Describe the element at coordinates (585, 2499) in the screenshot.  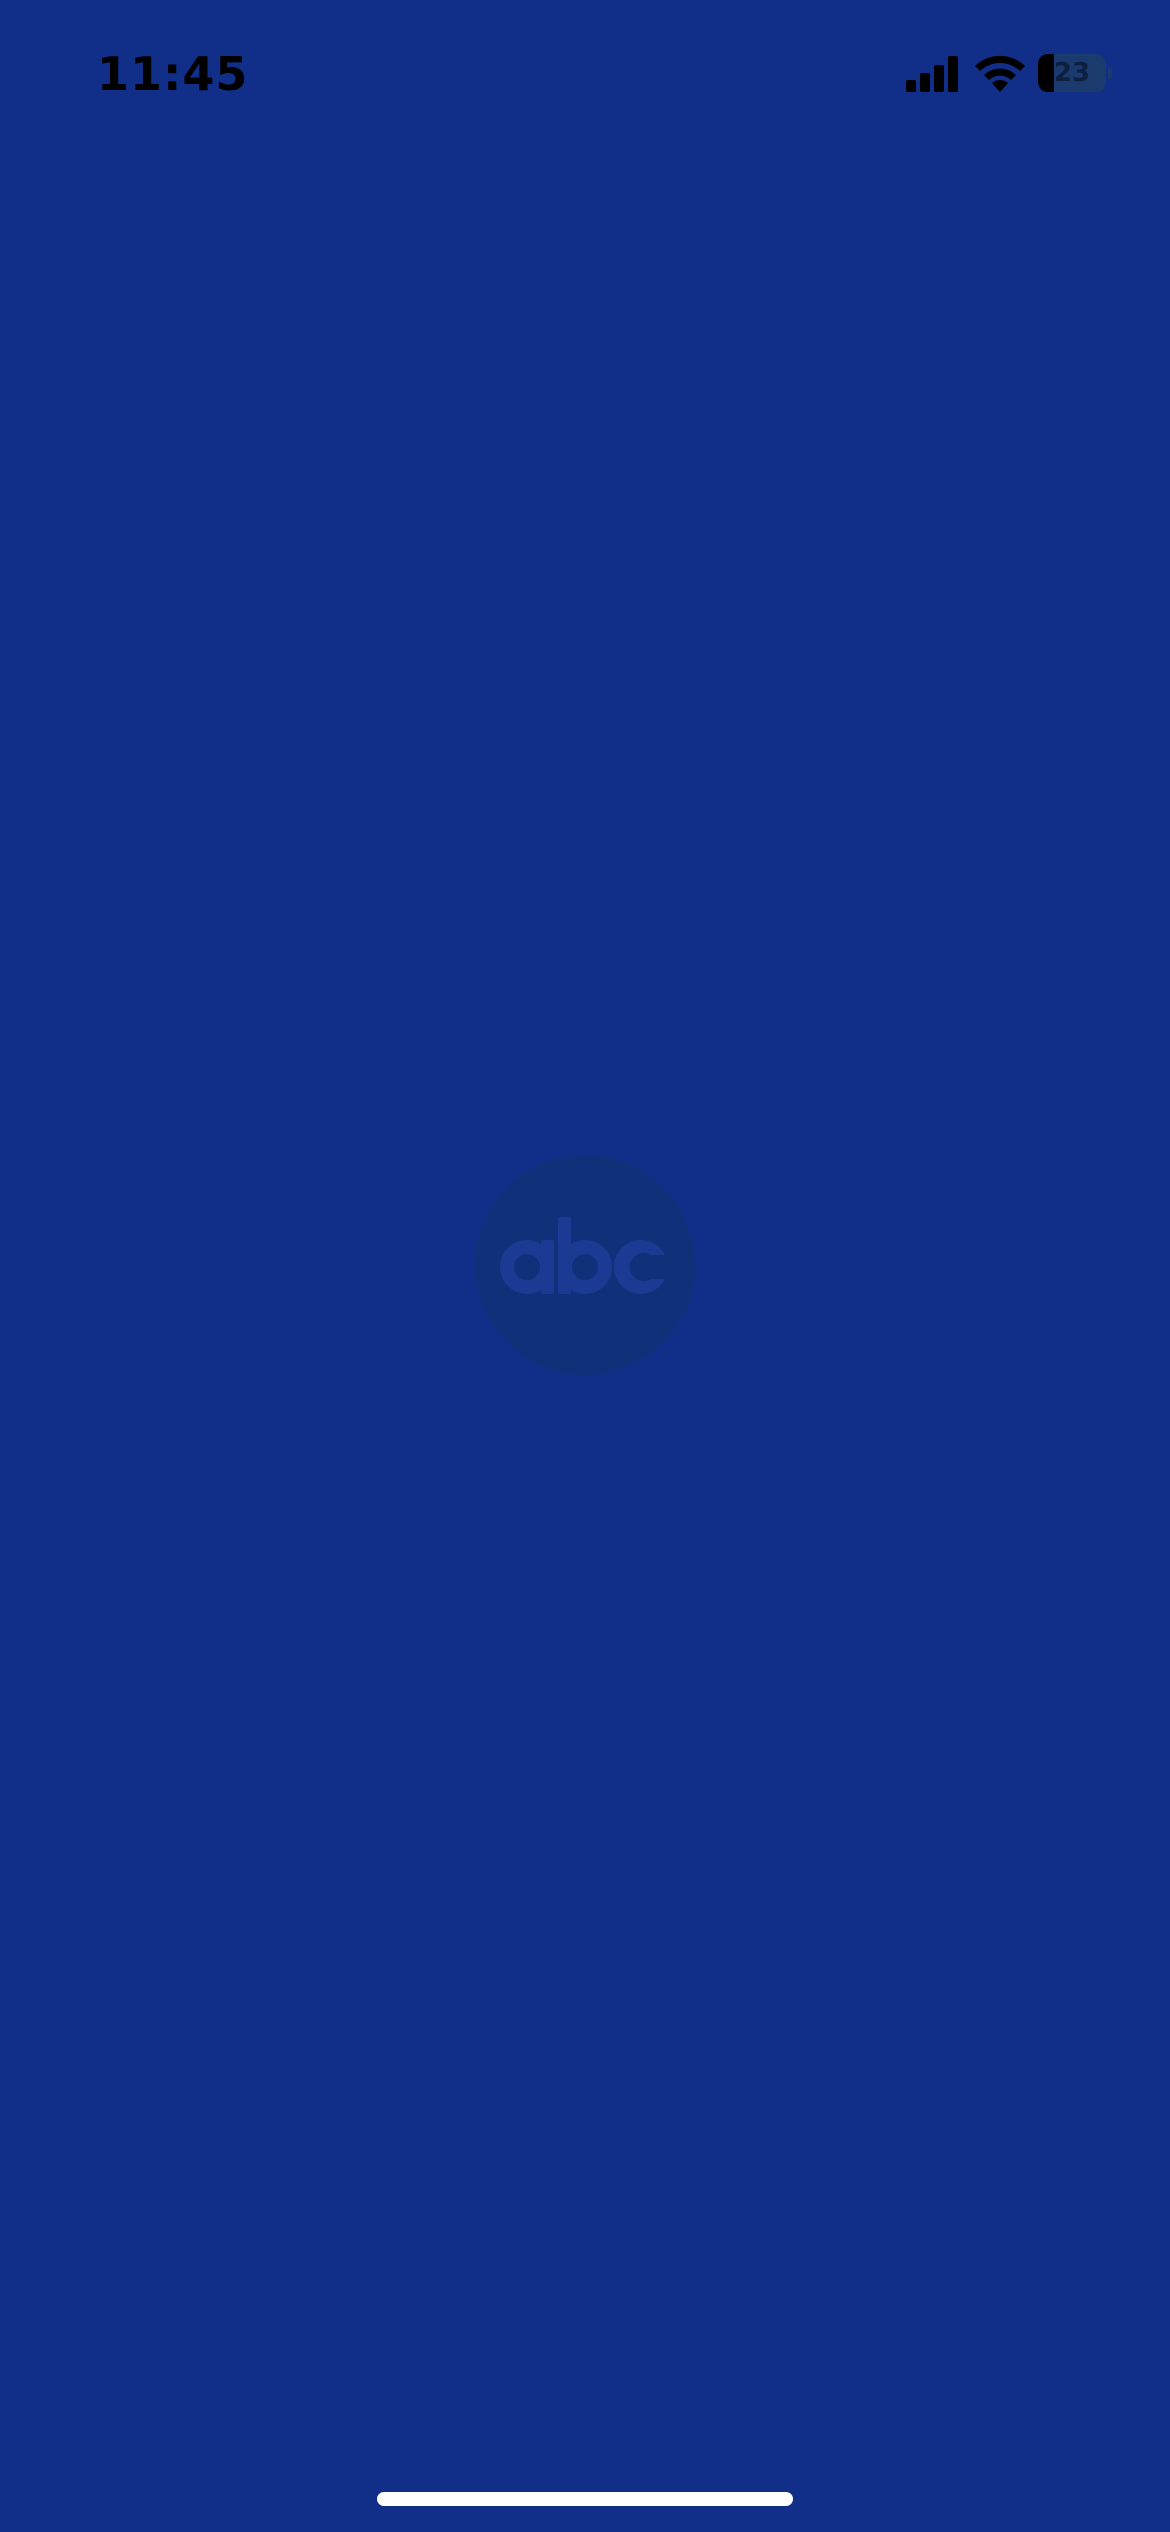
I see `home-indicator` at that location.